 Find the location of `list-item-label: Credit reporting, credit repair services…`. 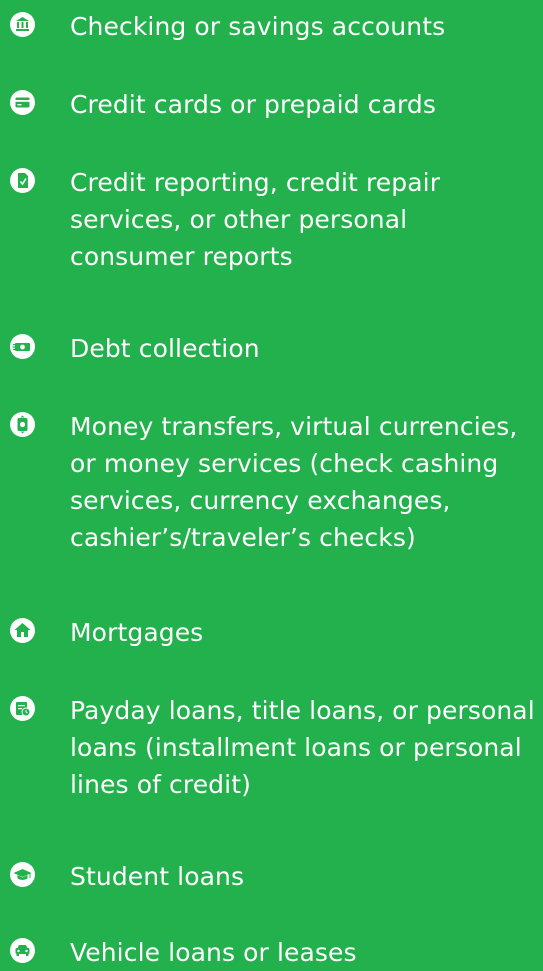

list-item-label: Credit reporting, credit repair services… is located at coordinates (255, 219).